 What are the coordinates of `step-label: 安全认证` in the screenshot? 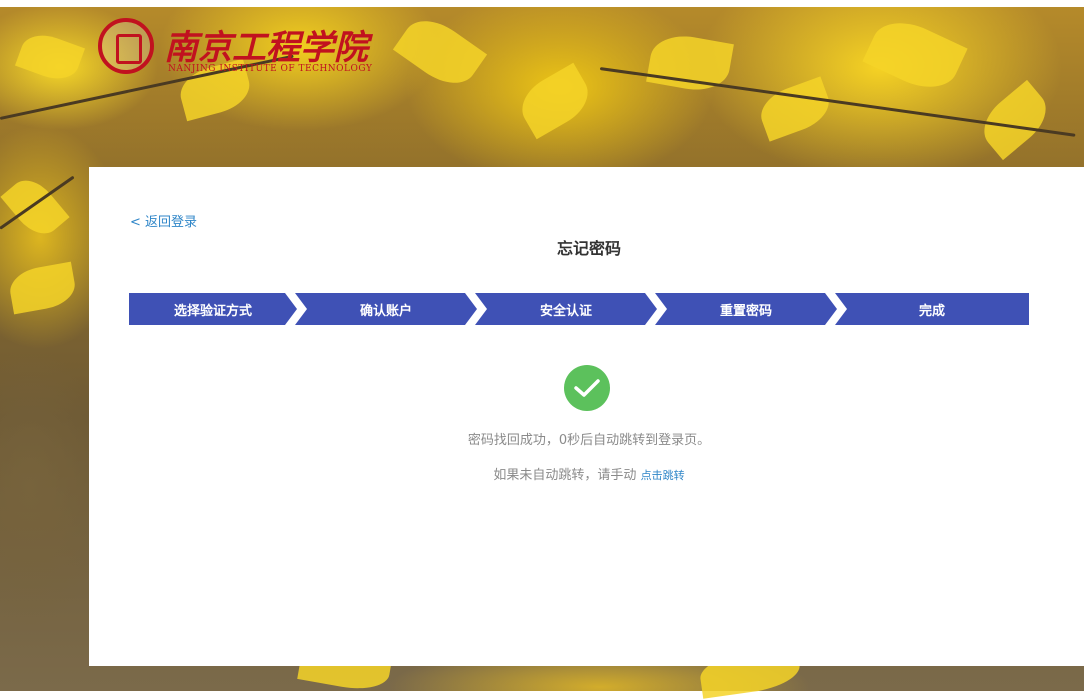 It's located at (565, 311).